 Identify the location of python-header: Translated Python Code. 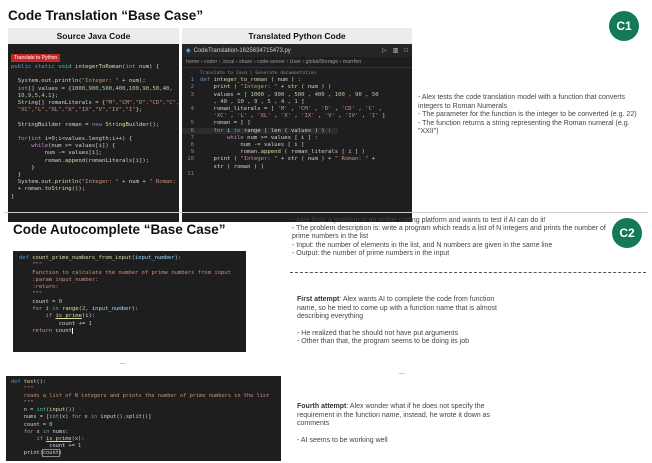
(297, 36).